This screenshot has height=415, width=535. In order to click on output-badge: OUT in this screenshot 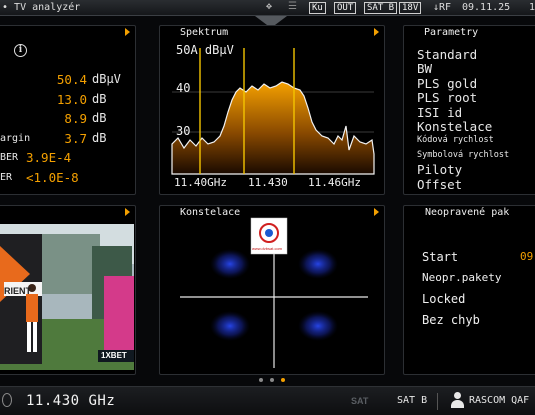, I will do `click(345, 8)`.